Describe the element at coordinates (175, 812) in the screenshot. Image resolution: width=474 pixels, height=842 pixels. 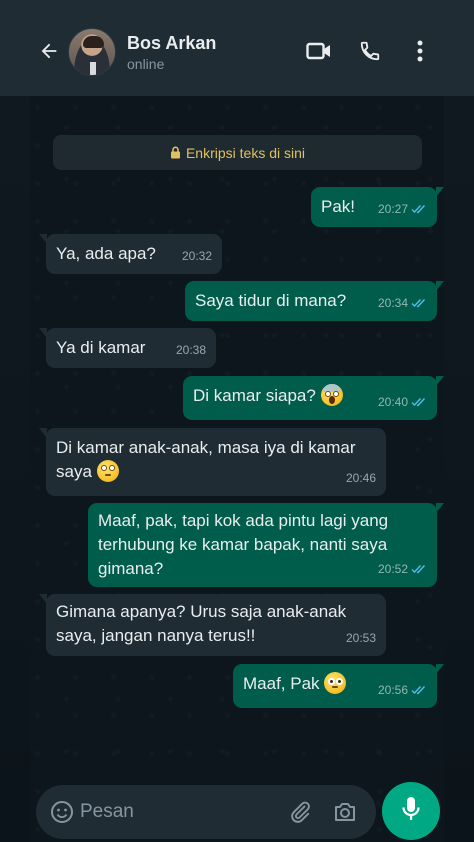
I see `message-input` at that location.